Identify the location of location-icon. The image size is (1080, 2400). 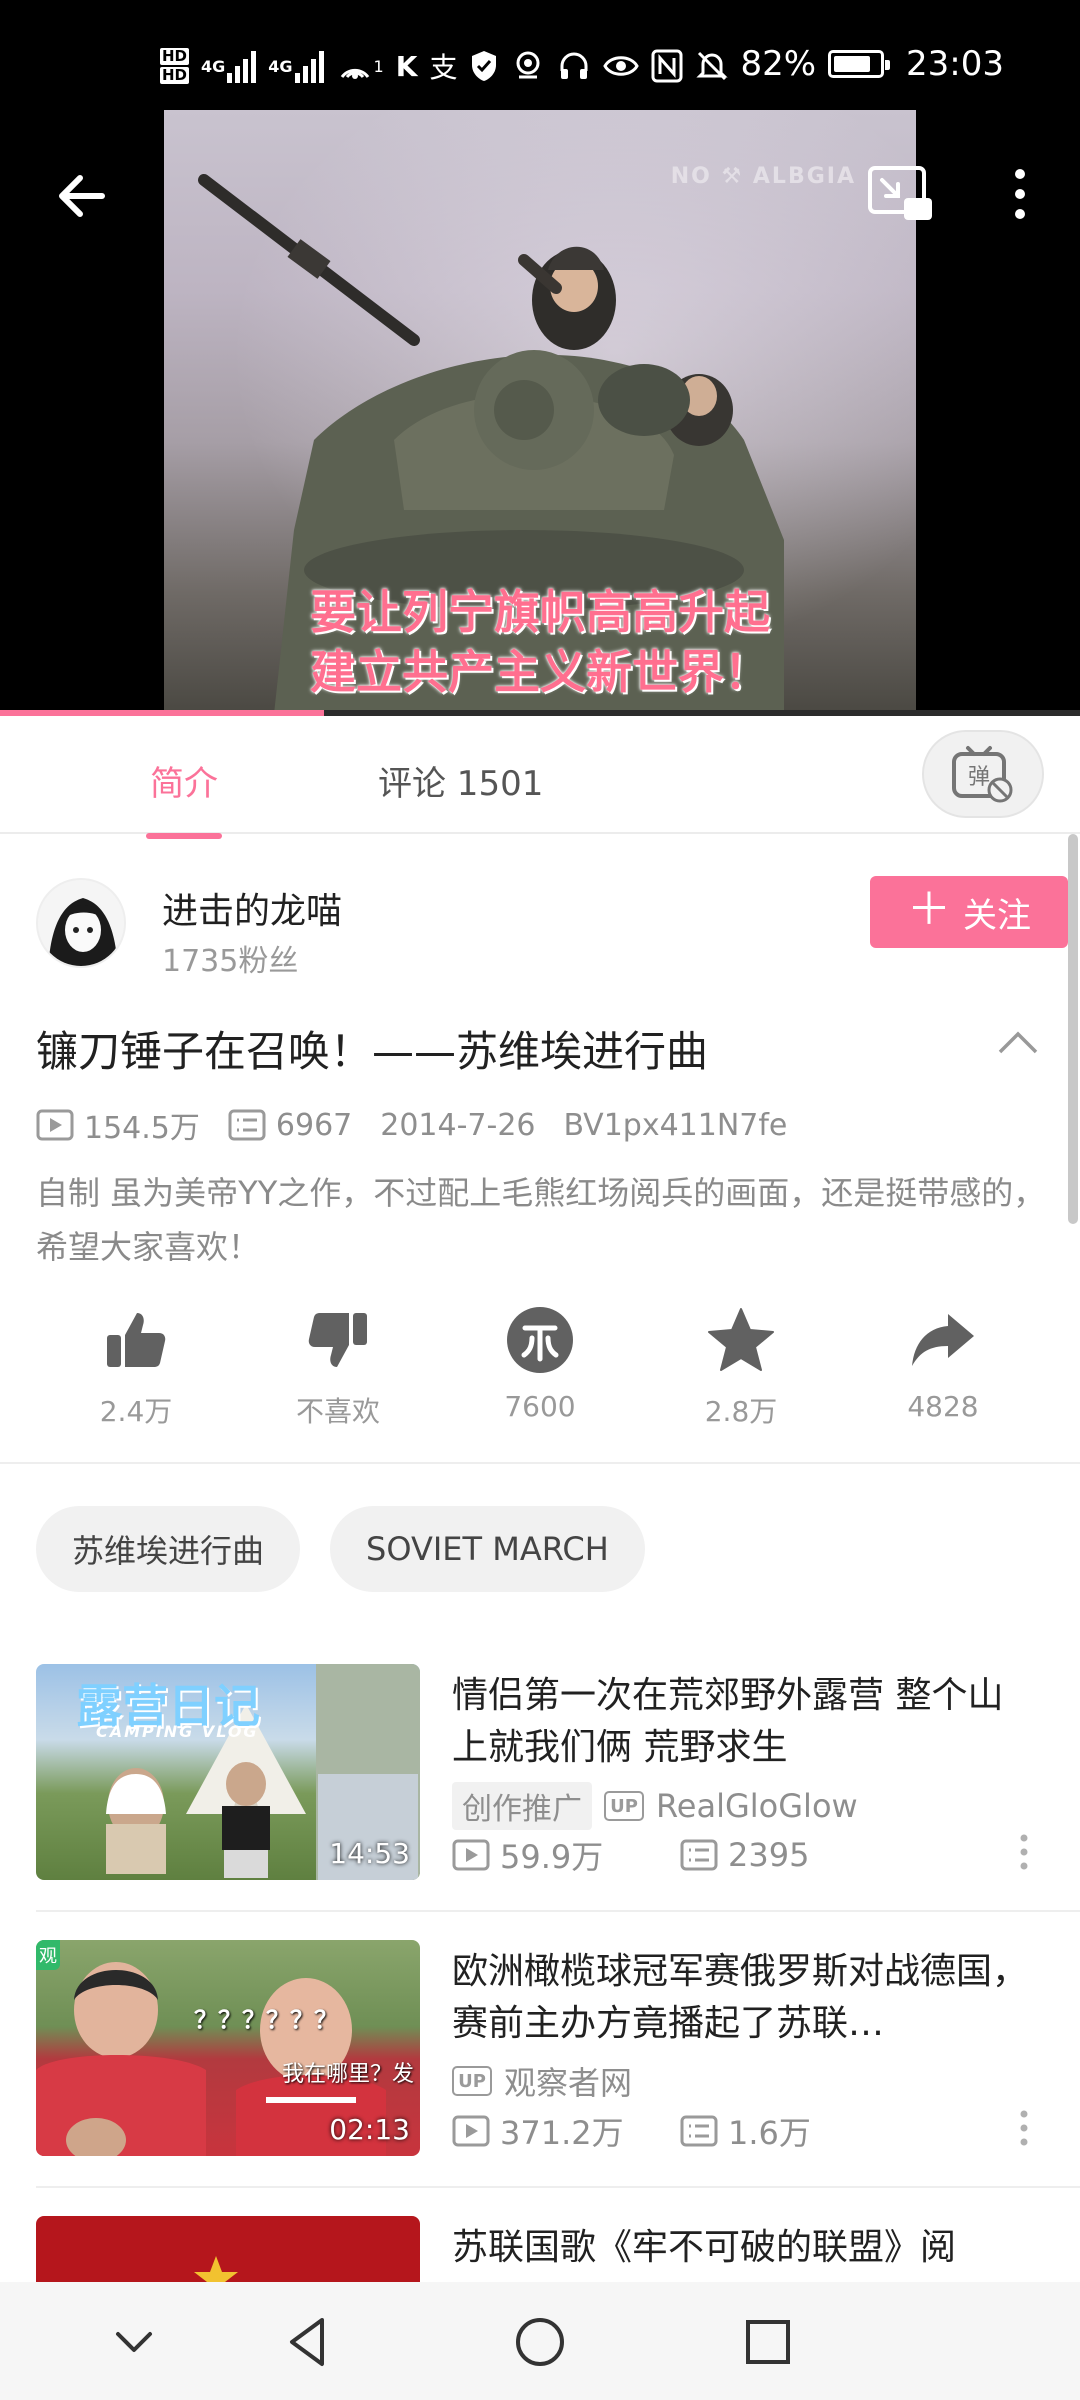
(528, 66).